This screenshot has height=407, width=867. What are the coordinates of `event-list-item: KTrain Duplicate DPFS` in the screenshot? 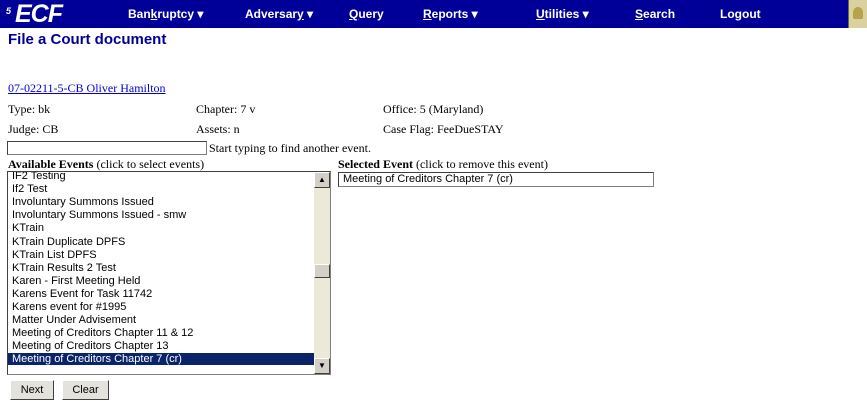 It's located at (162, 242).